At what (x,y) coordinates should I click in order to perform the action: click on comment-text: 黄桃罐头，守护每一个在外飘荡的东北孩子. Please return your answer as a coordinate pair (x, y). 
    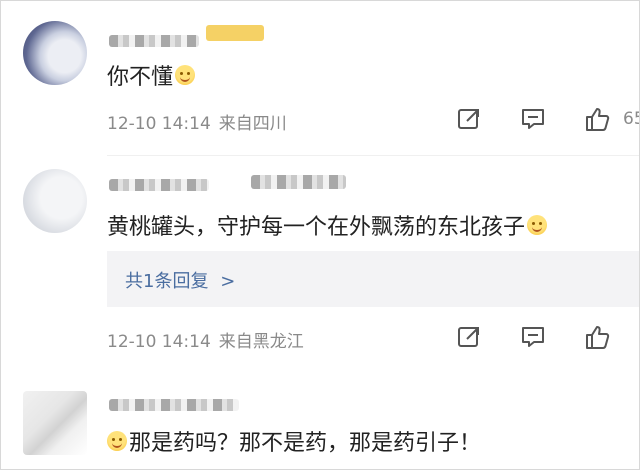
    Looking at the image, I should click on (327, 225).